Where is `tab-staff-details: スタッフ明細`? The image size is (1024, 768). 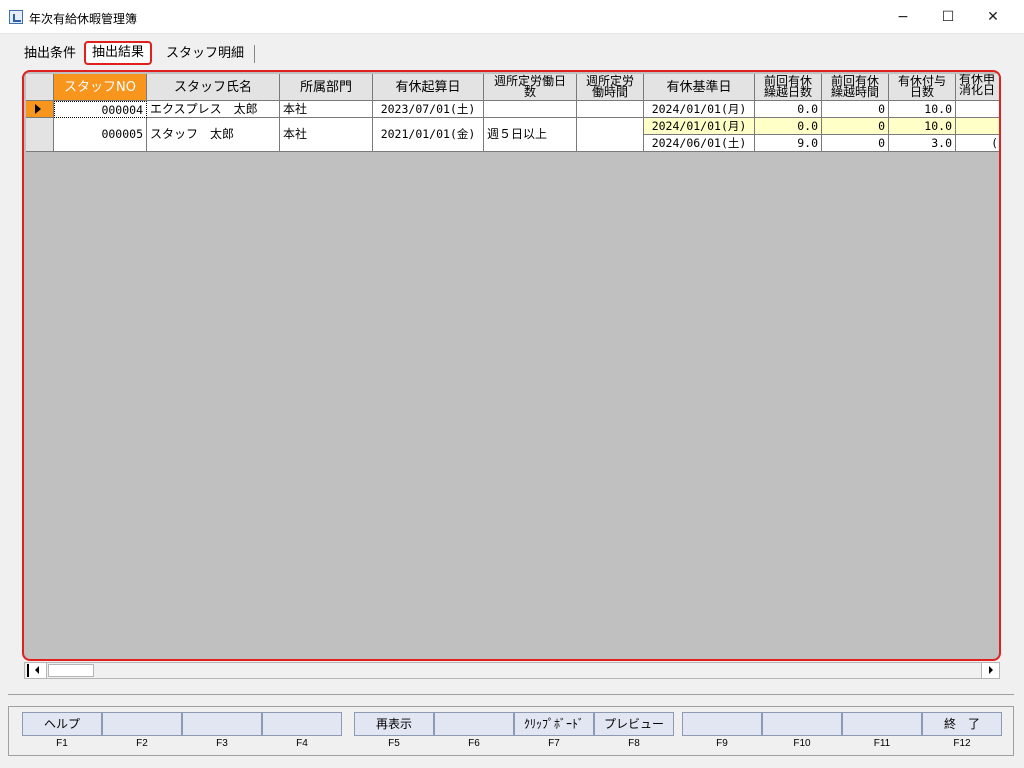
tab-staff-details: スタッフ明細 is located at coordinates (205, 54).